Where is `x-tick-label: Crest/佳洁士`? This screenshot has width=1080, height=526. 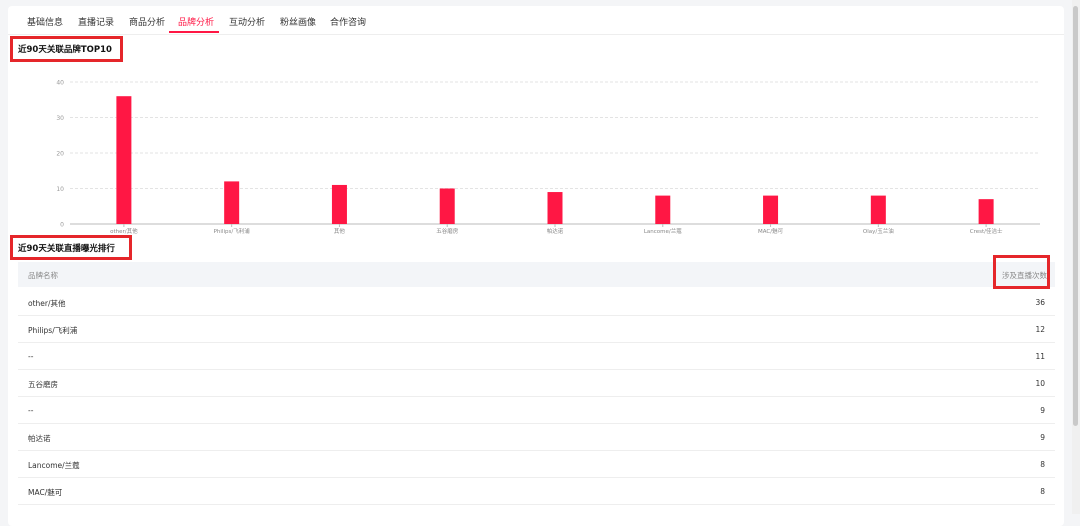 x-tick-label: Crest/佳洁士 is located at coordinates (986, 231).